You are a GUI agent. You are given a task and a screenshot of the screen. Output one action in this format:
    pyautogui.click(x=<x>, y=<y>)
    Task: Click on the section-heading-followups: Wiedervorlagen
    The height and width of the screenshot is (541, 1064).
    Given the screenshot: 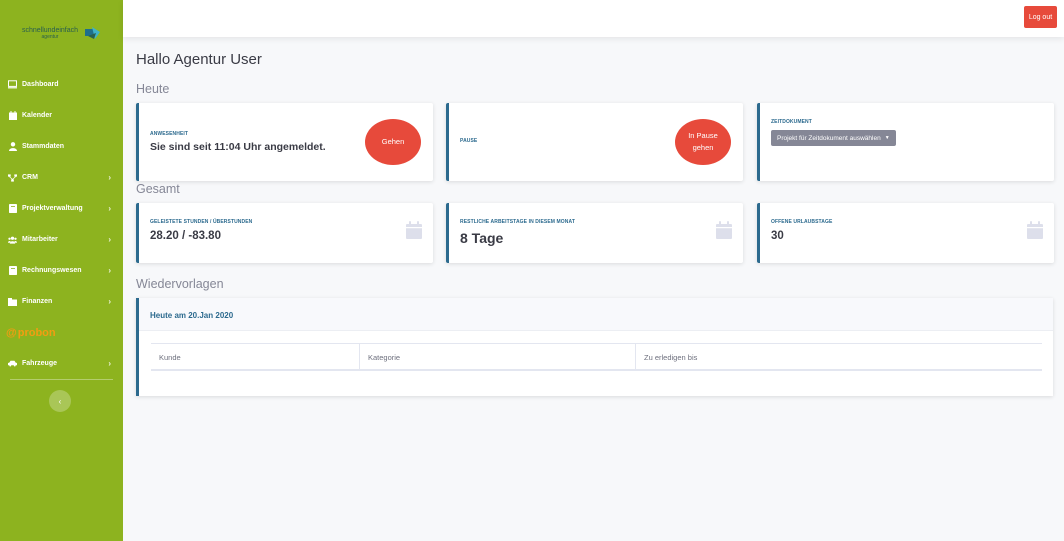 What is the action you would take?
    pyautogui.click(x=180, y=284)
    